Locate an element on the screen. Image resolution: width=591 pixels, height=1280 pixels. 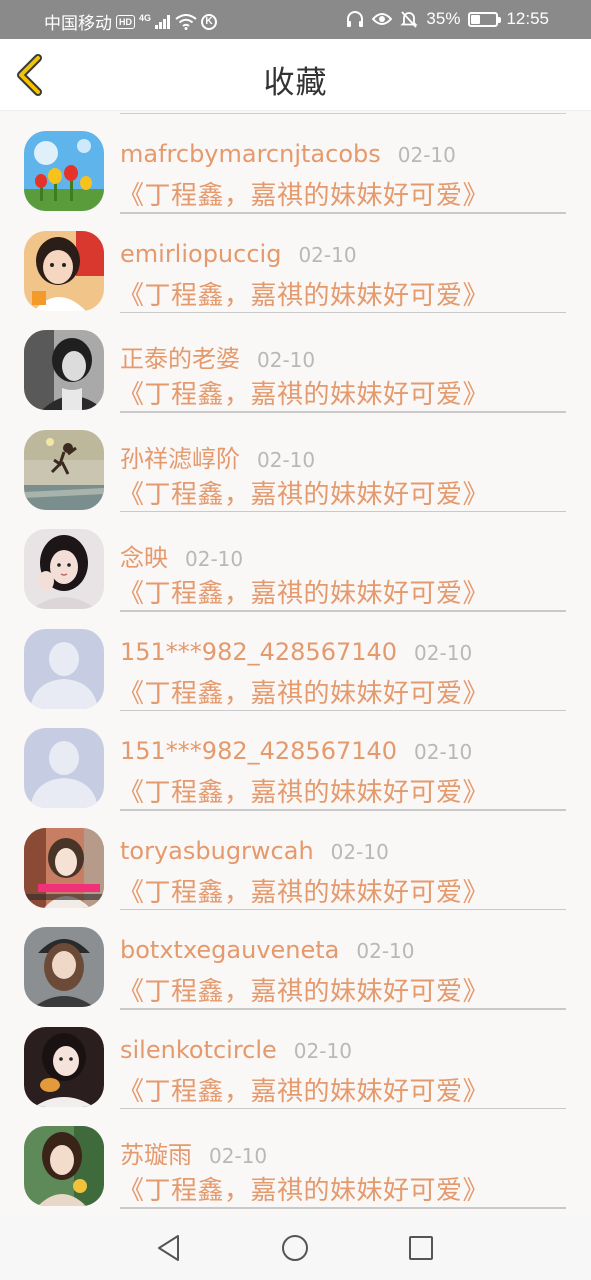
item-header: toryasbugrwcah 02-10 is located at coordinates (254, 851).